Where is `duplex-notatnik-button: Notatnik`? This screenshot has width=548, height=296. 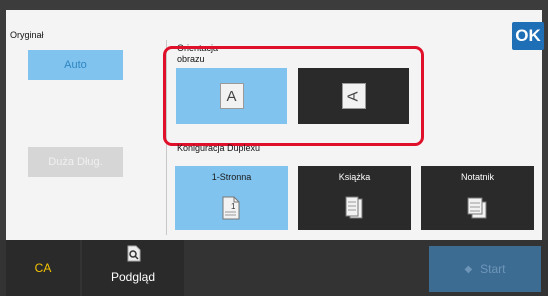
duplex-notatnik-button: Notatnik is located at coordinates (477, 198).